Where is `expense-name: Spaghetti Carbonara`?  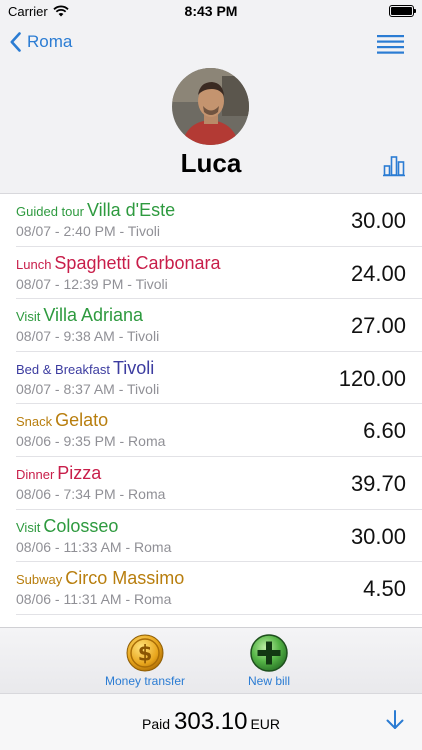
expense-name: Spaghetti Carbonara is located at coordinates (137, 262).